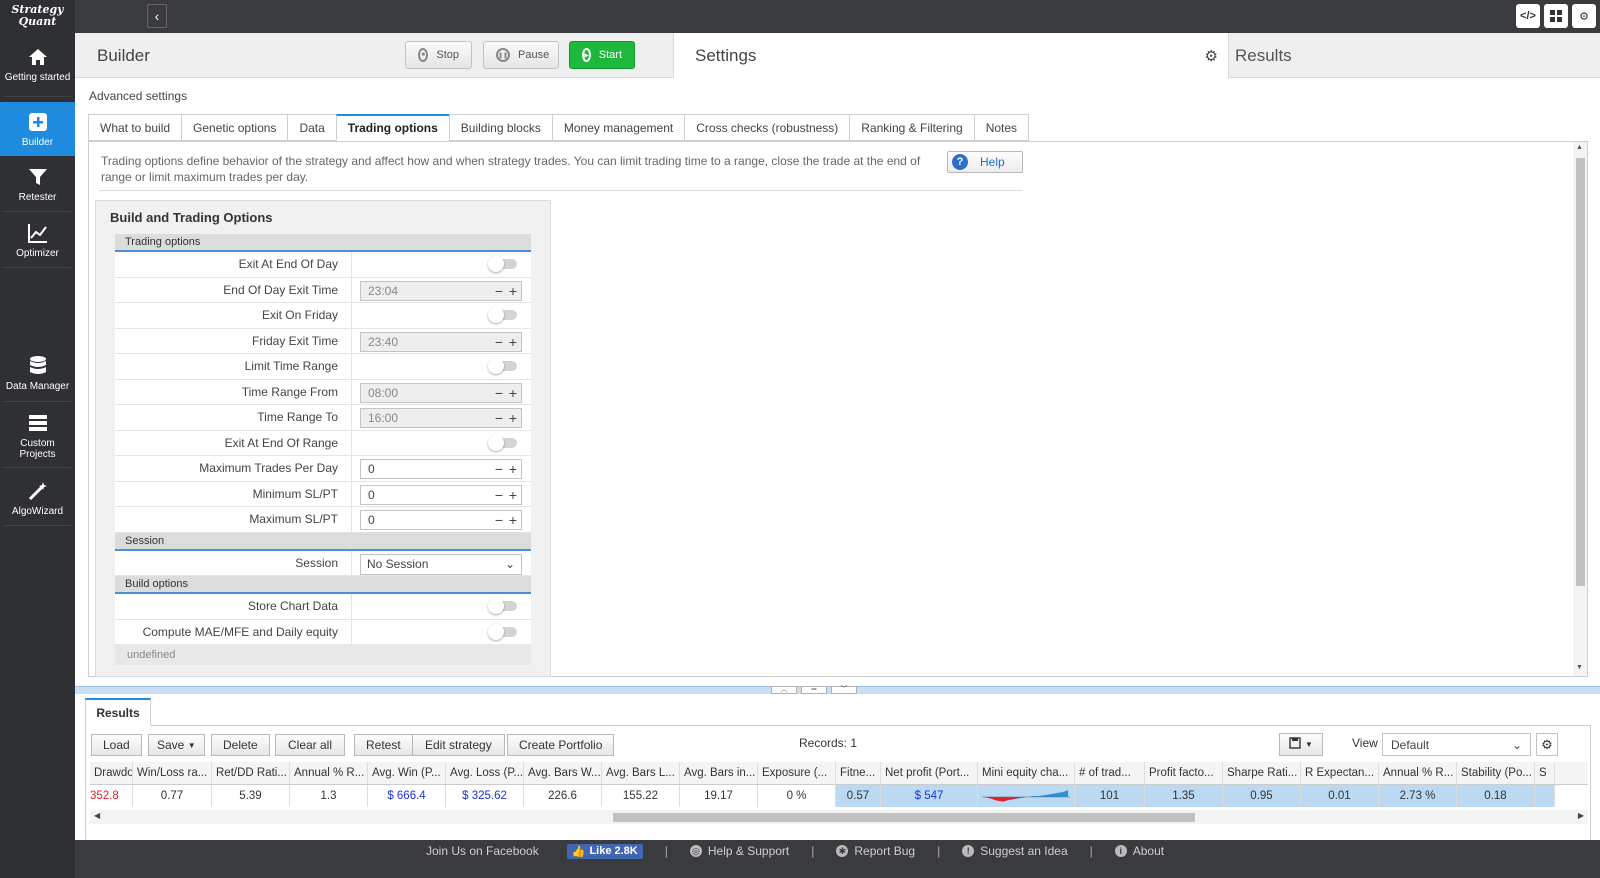 The width and height of the screenshot is (1600, 878). Describe the element at coordinates (767, 127) in the screenshot. I see `tab-cross-checks-robustness: Cross checks (robustness)` at that location.